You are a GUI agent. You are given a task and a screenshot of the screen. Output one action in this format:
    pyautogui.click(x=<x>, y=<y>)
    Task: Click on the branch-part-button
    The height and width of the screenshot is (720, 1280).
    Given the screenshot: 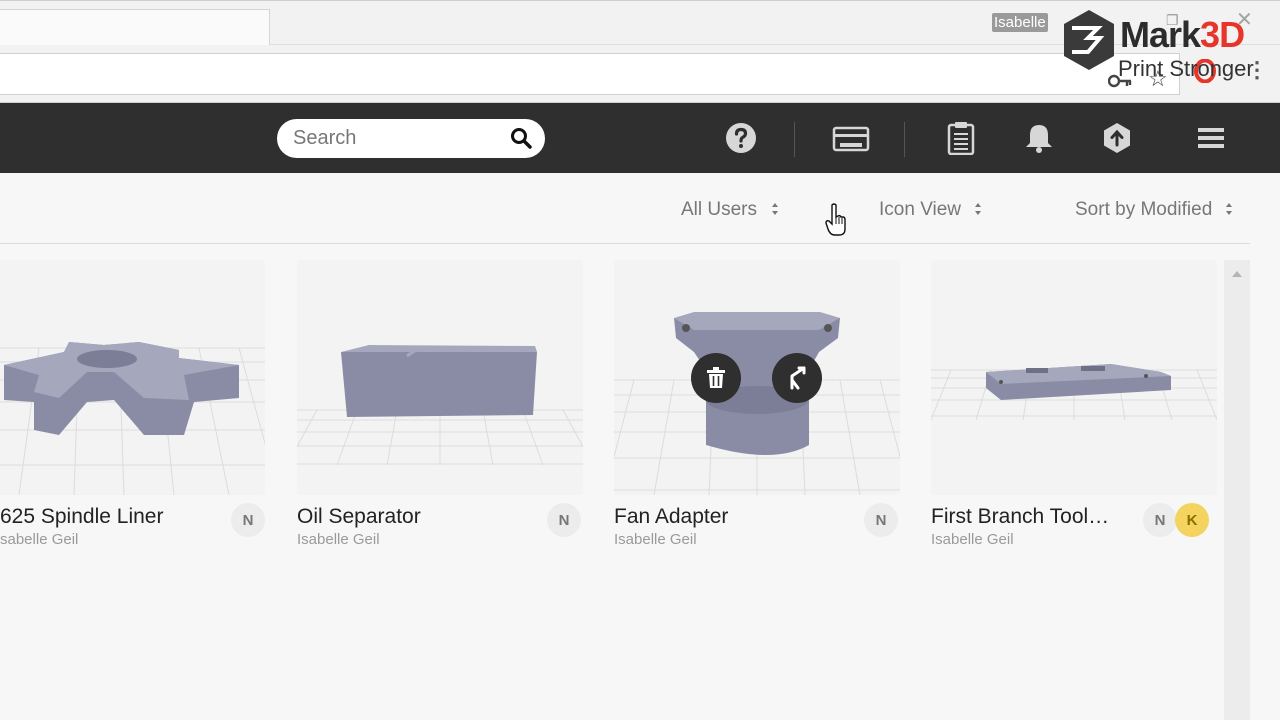 What is the action you would take?
    pyautogui.click(x=797, y=378)
    